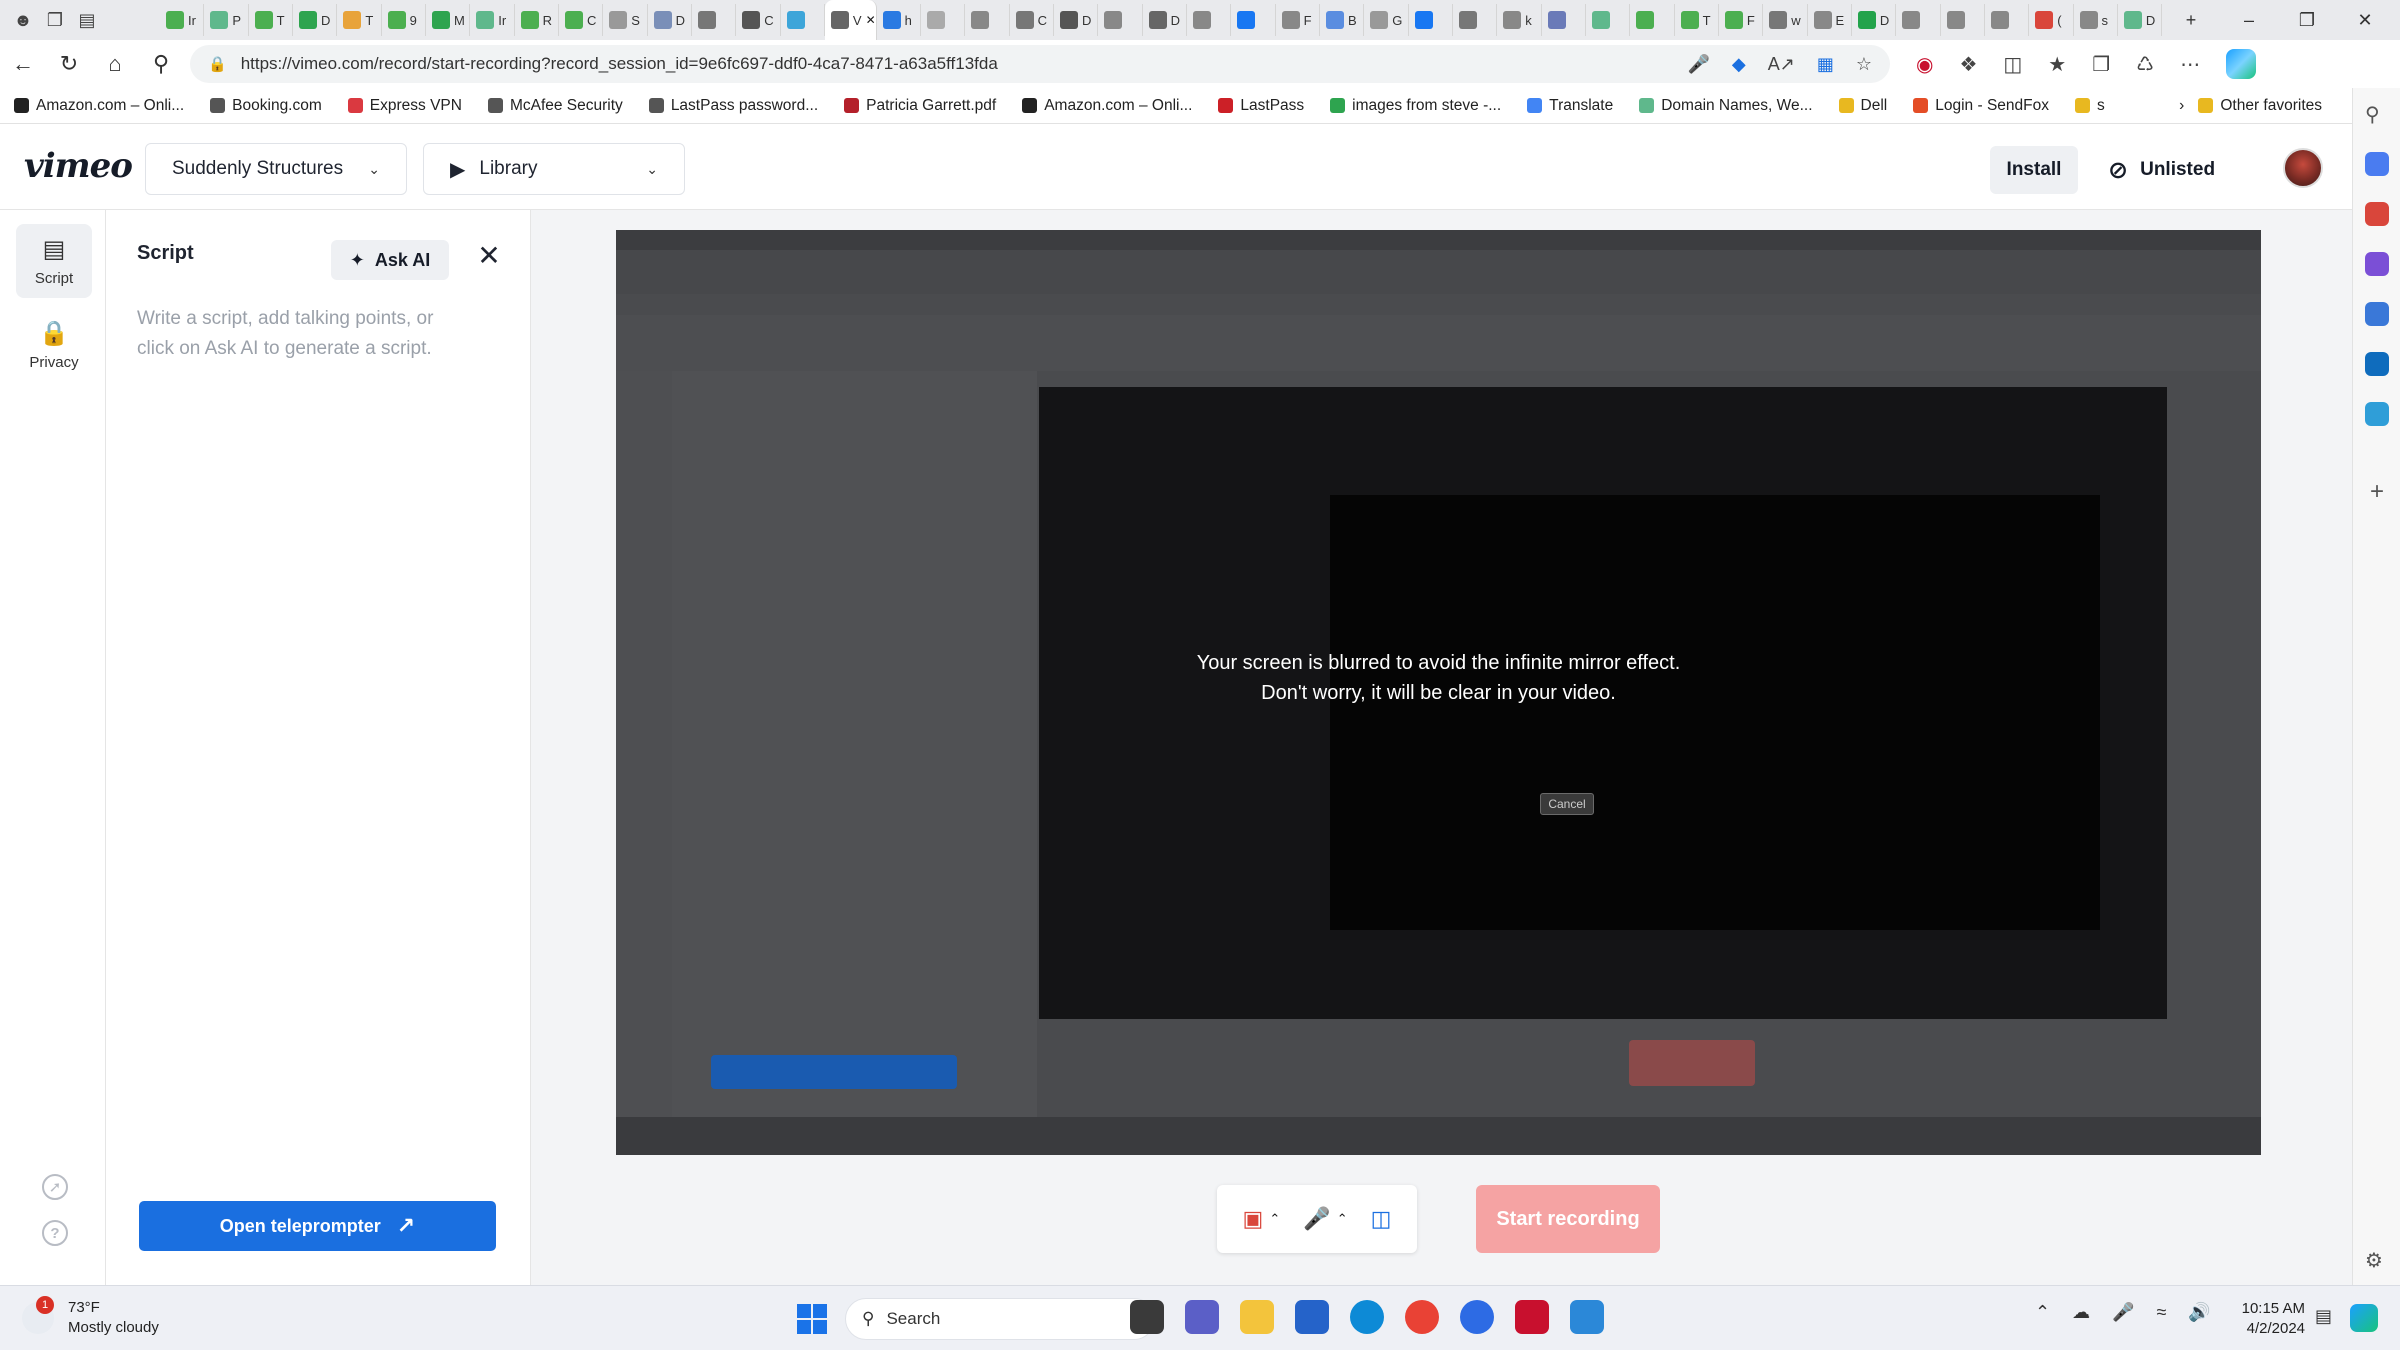 This screenshot has width=2400, height=1350. Describe the element at coordinates (1570, 106) in the screenshot. I see `bookmark-item: Translate` at that location.